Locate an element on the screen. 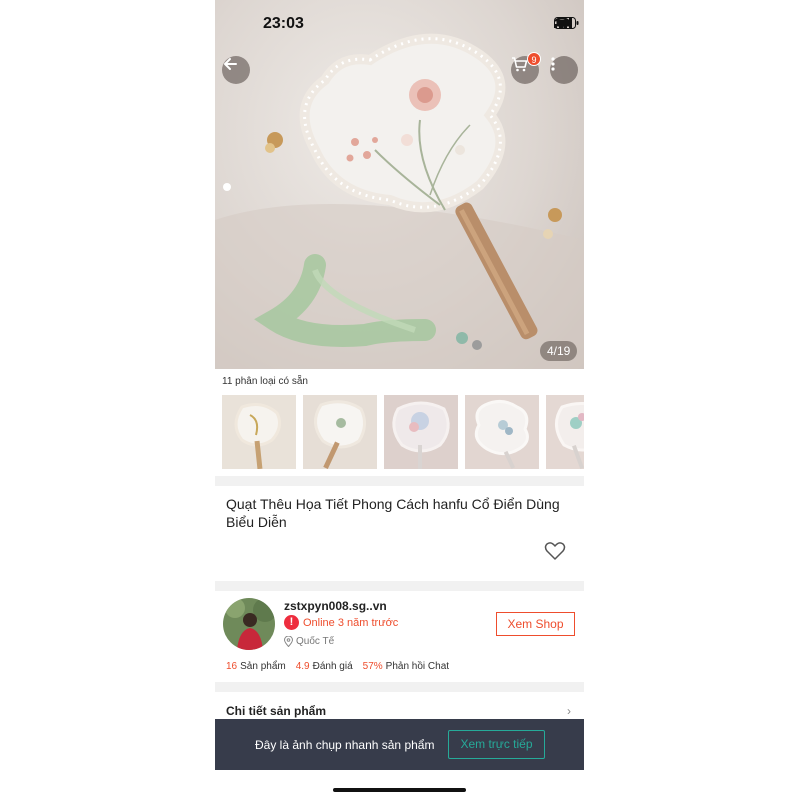 The width and height of the screenshot is (800, 800). back-button is located at coordinates (236, 70).